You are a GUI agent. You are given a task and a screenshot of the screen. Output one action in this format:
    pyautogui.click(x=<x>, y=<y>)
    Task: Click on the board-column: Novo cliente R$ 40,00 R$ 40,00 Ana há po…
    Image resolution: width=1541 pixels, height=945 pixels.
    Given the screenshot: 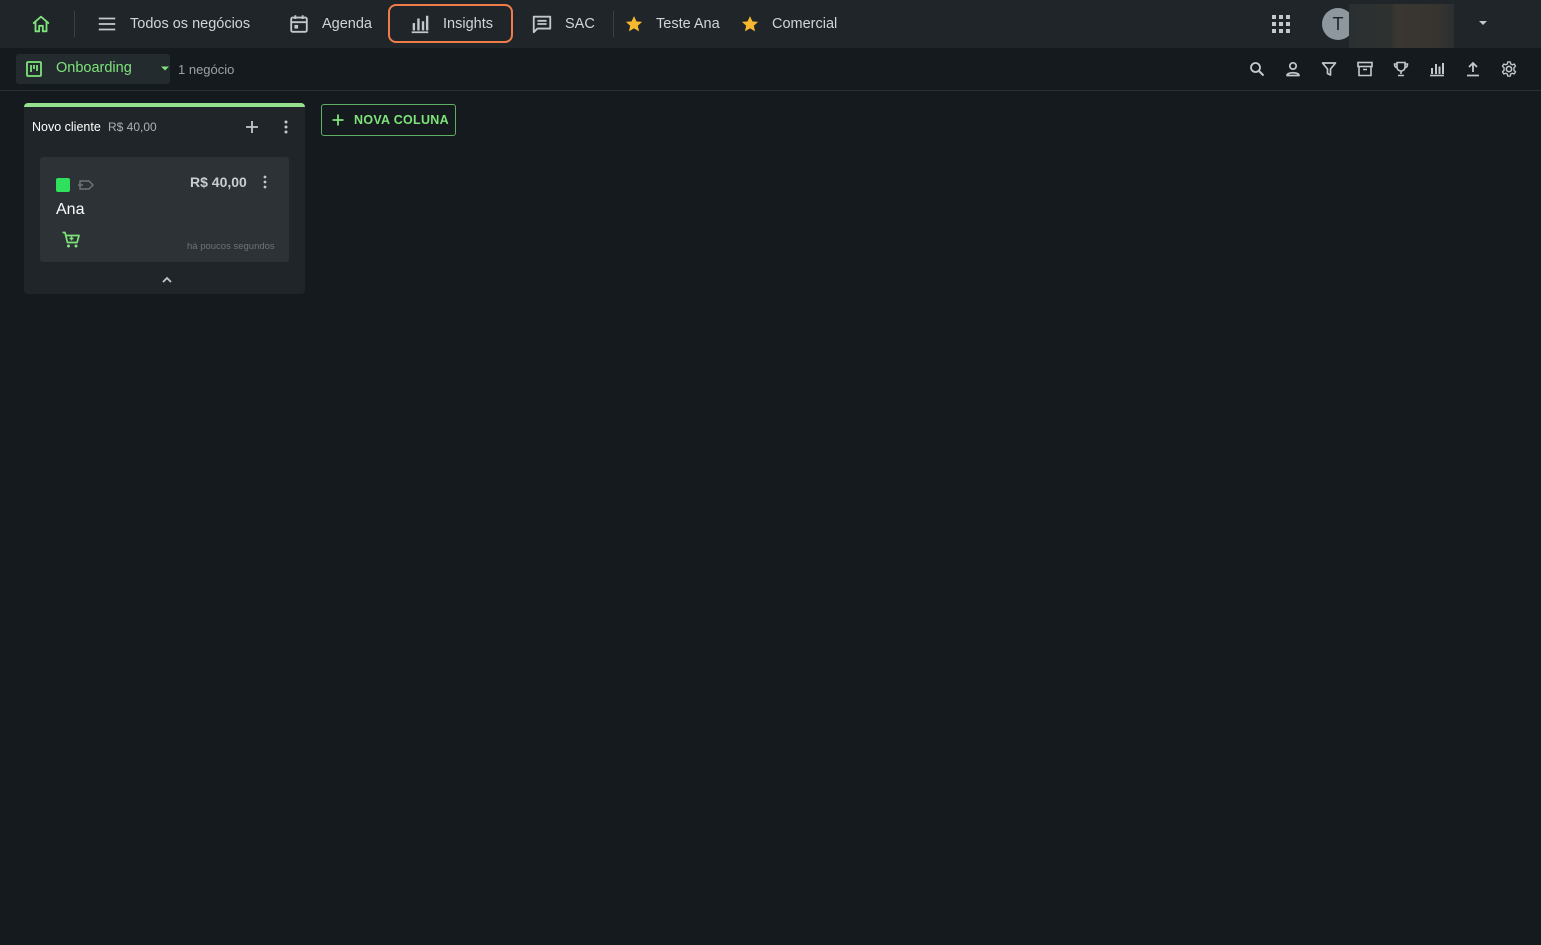 What is the action you would take?
    pyautogui.click(x=164, y=198)
    